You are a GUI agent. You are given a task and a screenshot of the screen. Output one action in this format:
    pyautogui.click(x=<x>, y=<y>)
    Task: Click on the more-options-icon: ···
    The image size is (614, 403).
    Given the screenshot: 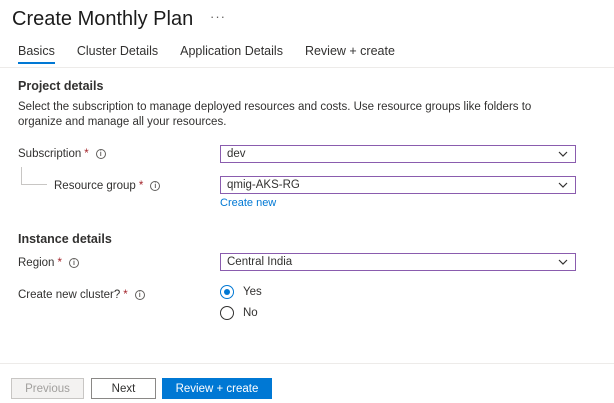 What is the action you would take?
    pyautogui.click(x=218, y=16)
    